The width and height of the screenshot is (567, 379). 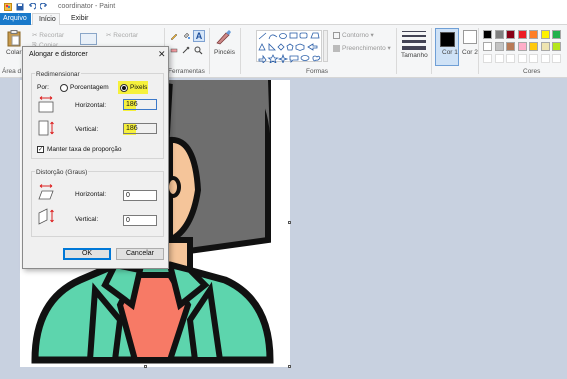 I want to click on select-icon, so click(x=88, y=39).